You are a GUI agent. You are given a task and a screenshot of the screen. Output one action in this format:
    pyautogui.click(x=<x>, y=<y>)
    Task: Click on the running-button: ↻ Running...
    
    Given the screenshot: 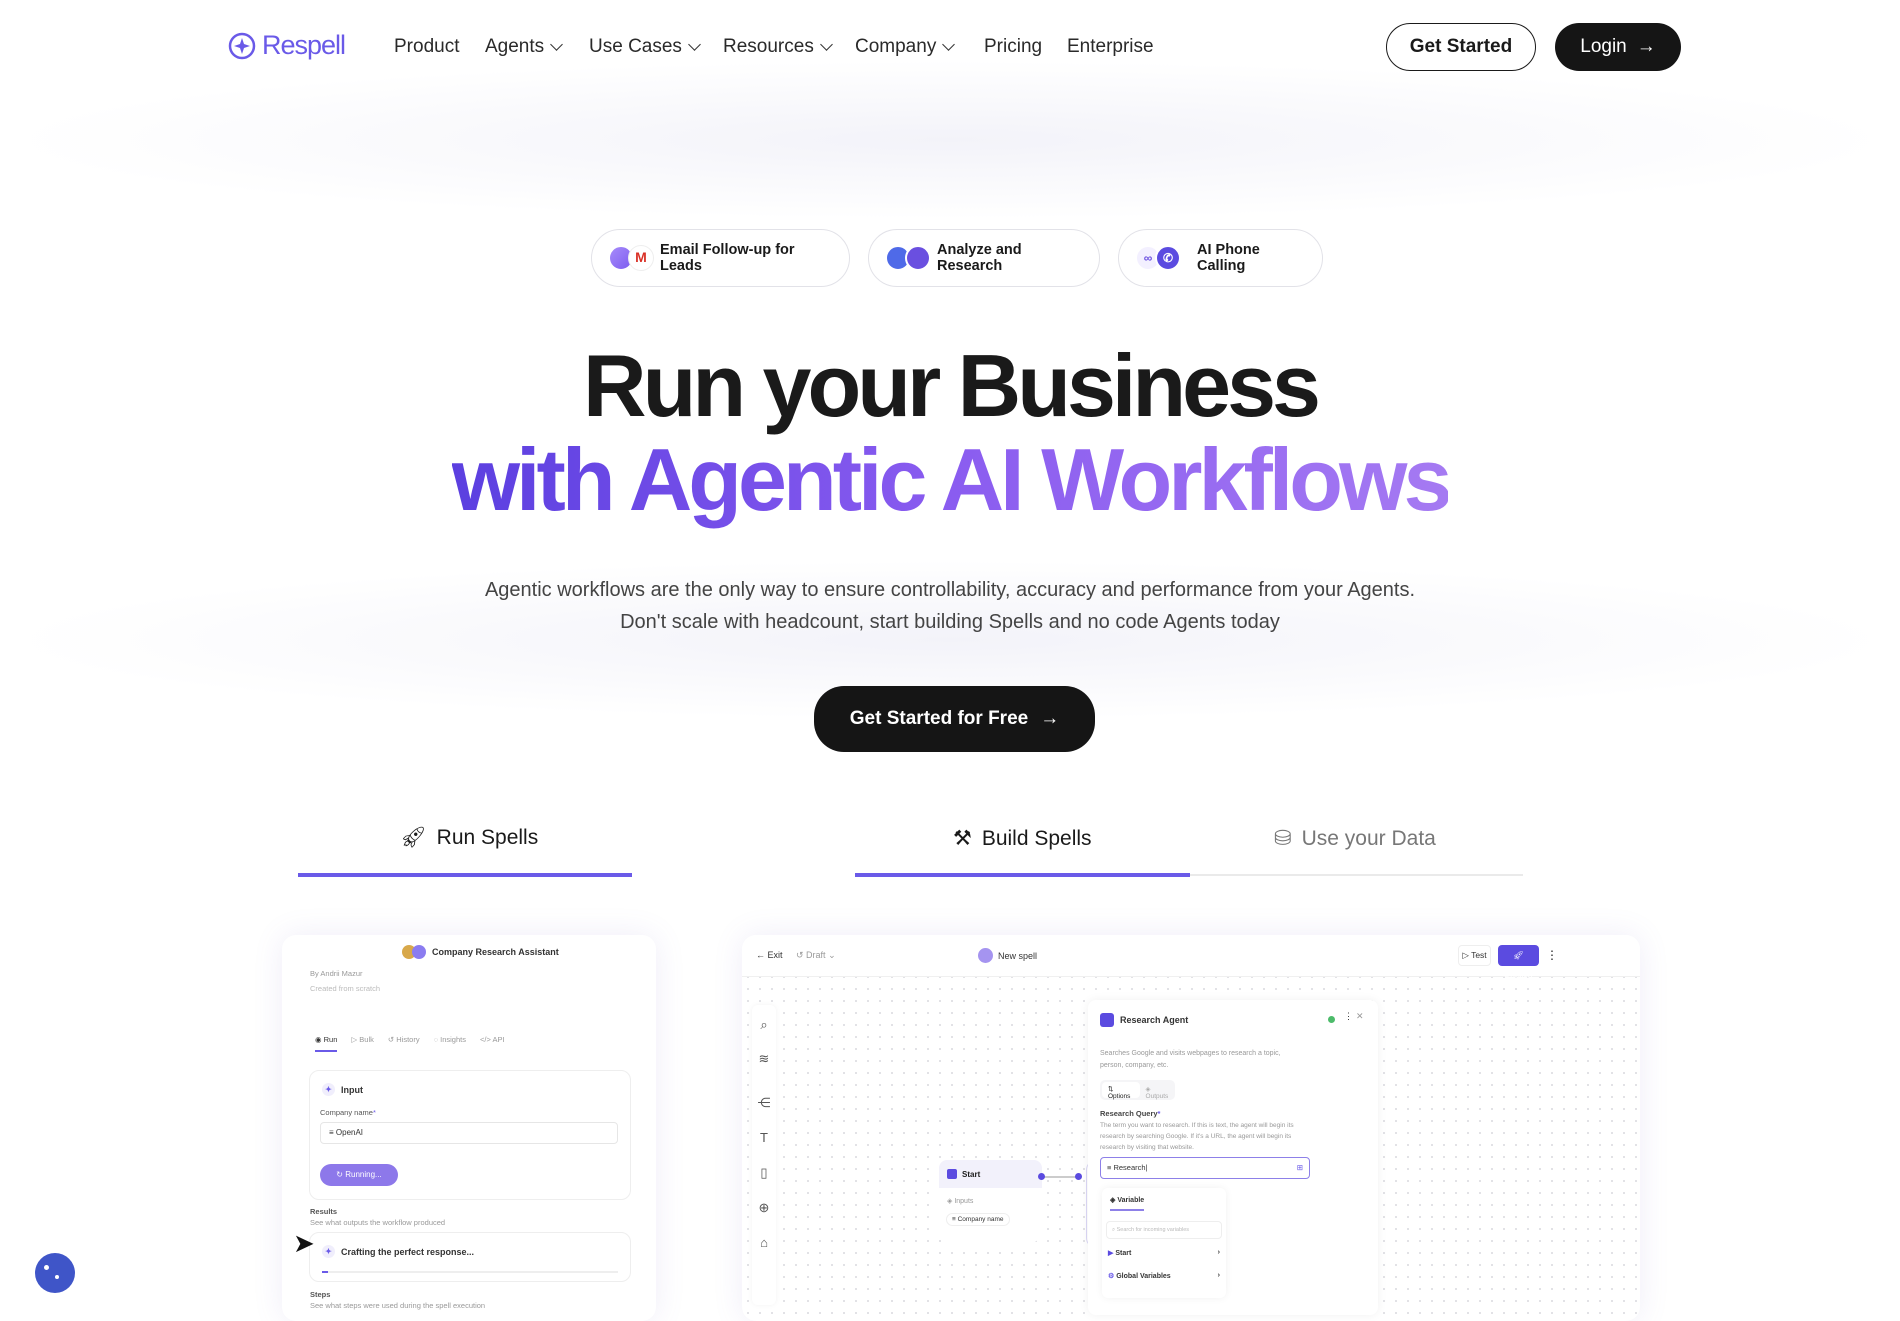 What is the action you would take?
    pyautogui.click(x=359, y=1175)
    